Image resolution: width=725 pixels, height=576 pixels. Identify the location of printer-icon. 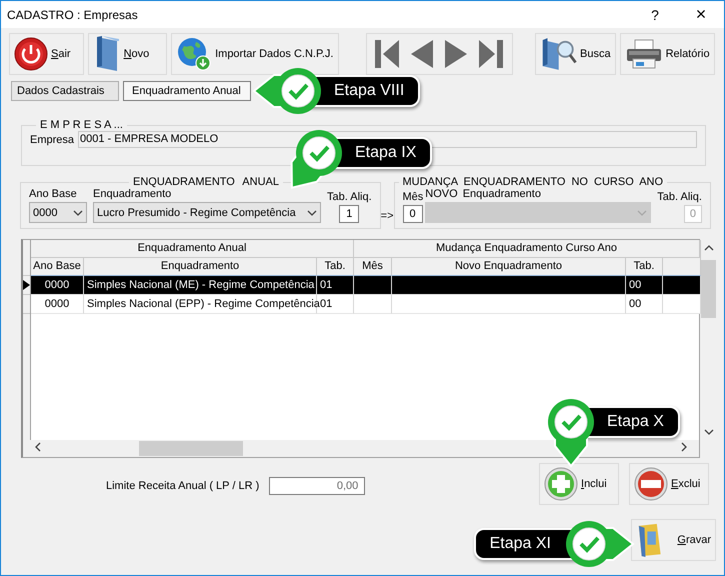
(643, 54).